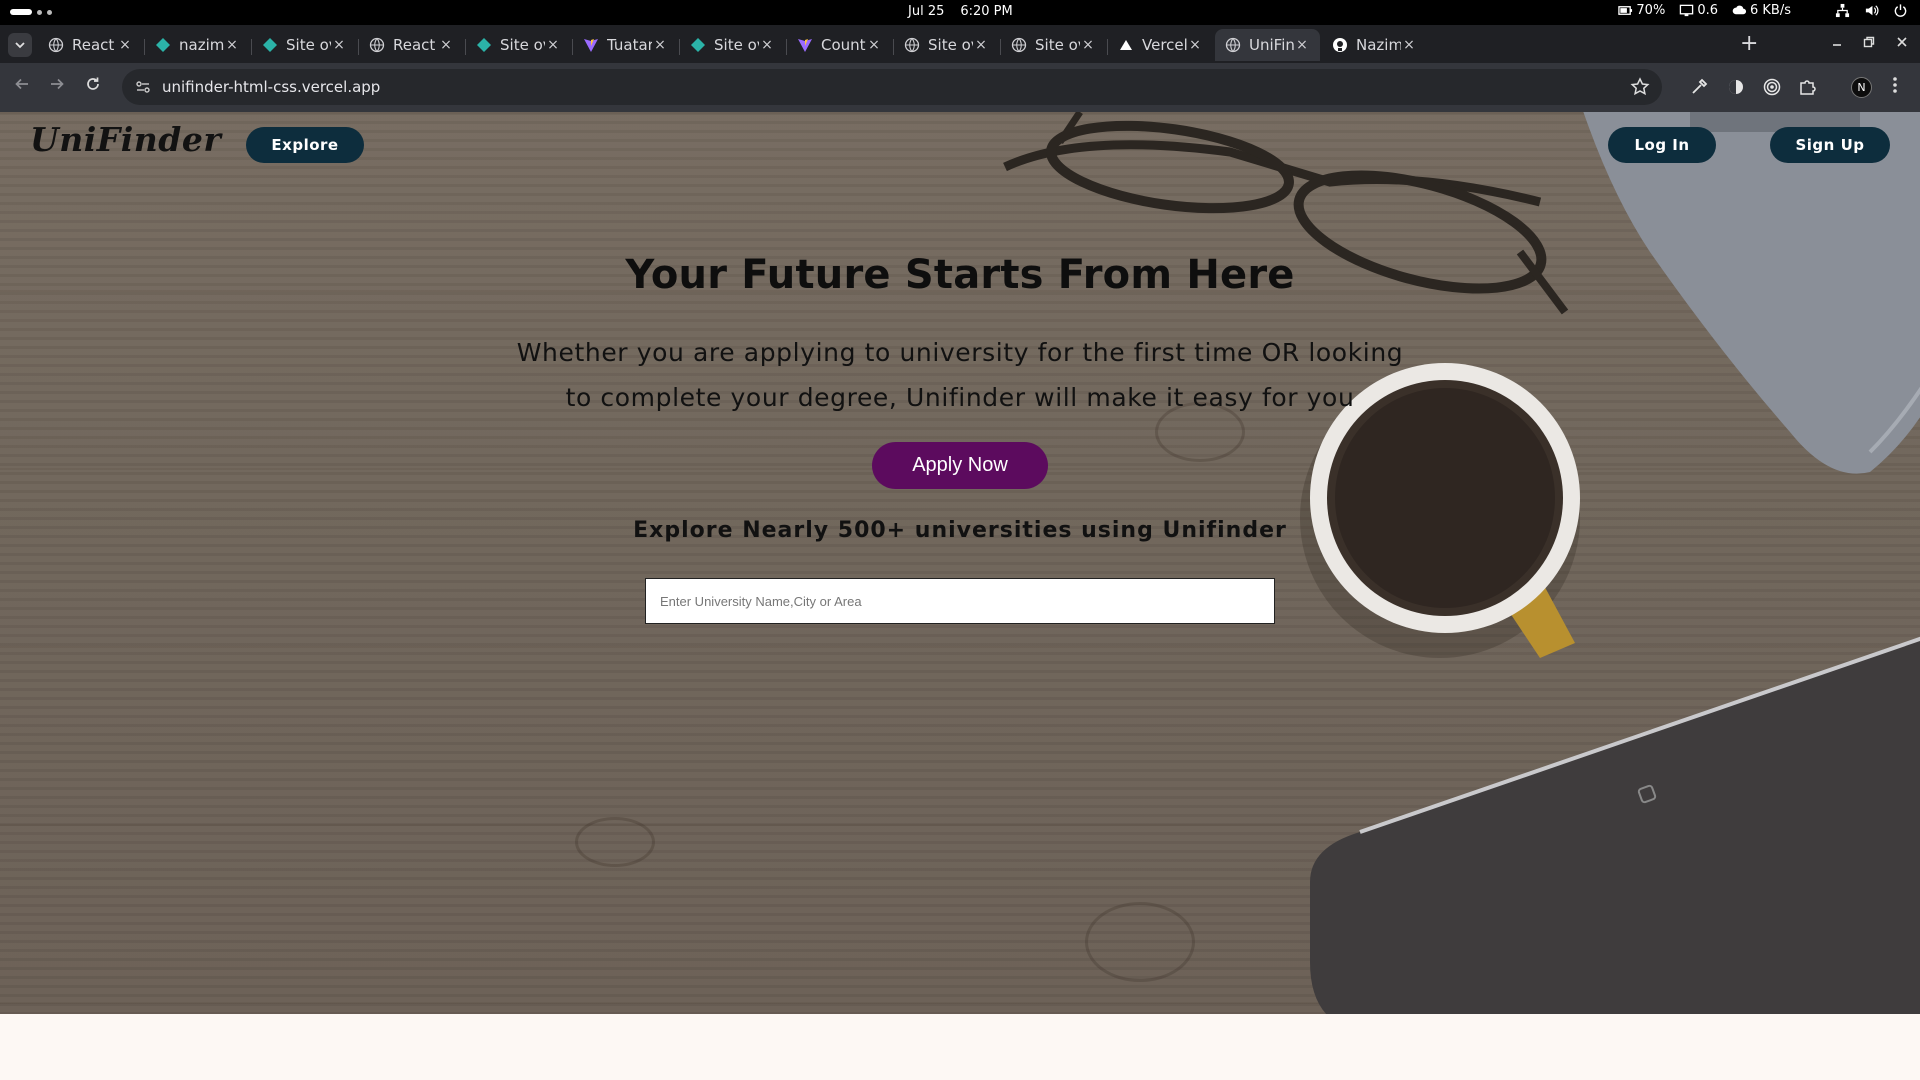 Image resolution: width=1920 pixels, height=1080 pixels. I want to click on restore-button, so click(1869, 44).